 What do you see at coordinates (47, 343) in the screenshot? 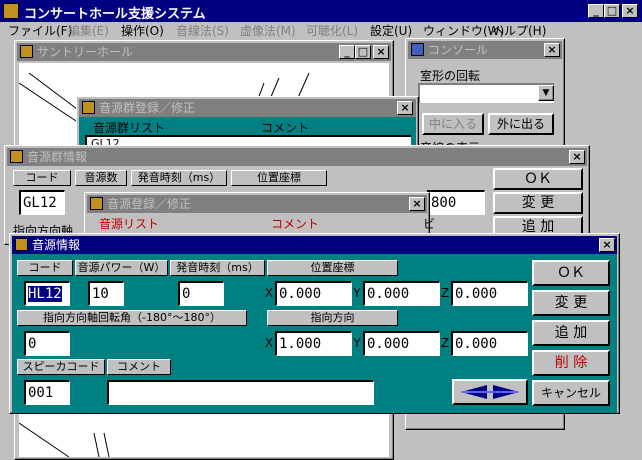
I see `rotation-field: 0` at bounding box center [47, 343].